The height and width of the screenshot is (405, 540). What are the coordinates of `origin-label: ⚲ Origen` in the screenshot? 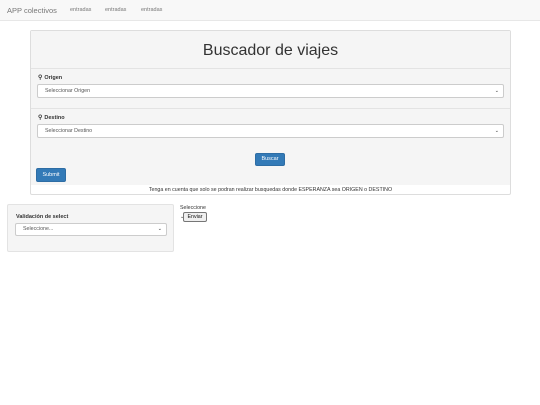 It's located at (50, 77).